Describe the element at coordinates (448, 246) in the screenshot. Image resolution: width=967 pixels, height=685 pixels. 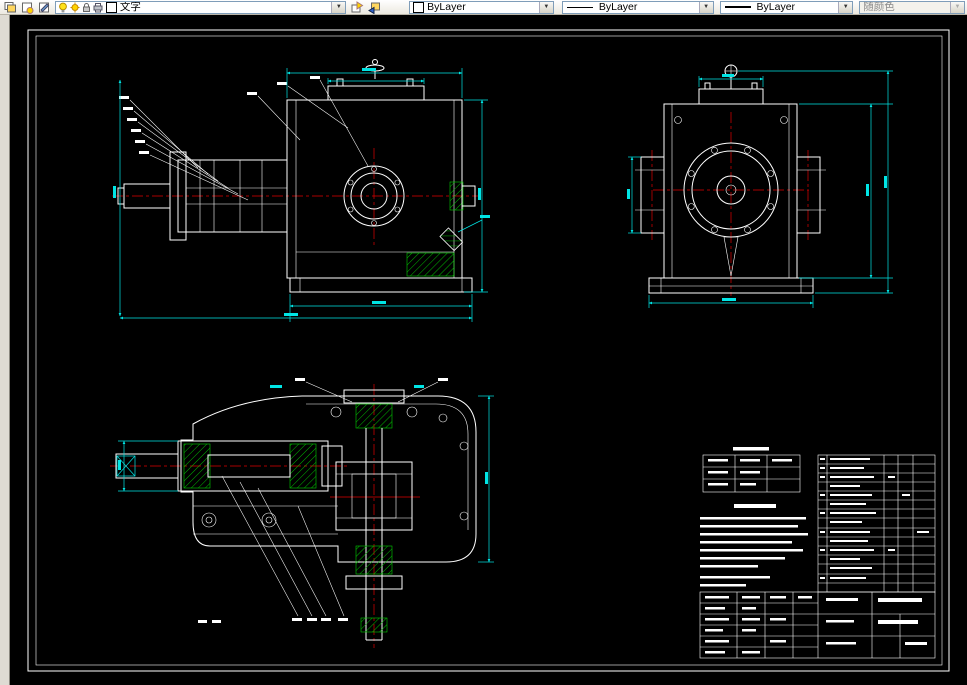
I see `front-view-oil-drain` at that location.